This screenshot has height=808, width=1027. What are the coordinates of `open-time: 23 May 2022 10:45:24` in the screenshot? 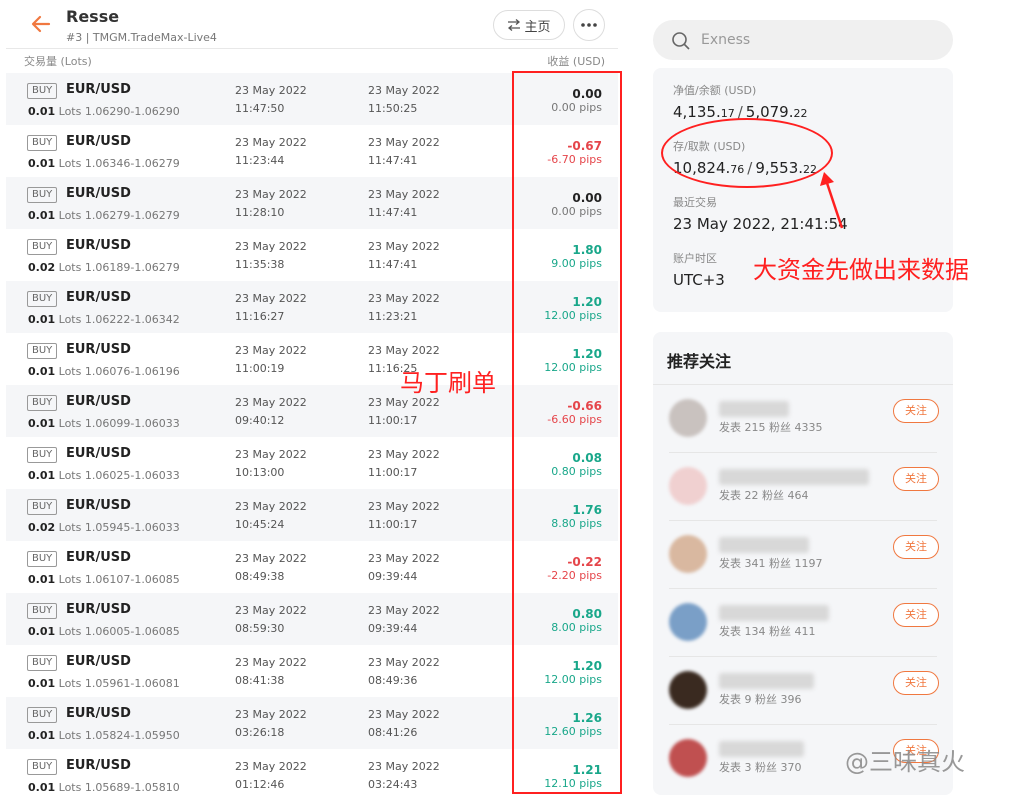 It's located at (271, 515).